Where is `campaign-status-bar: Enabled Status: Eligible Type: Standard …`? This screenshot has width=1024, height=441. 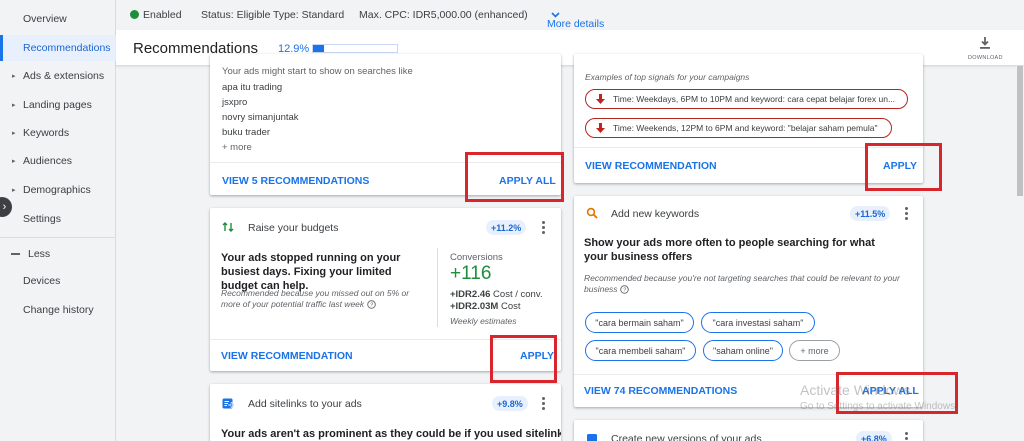 campaign-status-bar: Enabled Status: Eligible Type: Standard … is located at coordinates (570, 15).